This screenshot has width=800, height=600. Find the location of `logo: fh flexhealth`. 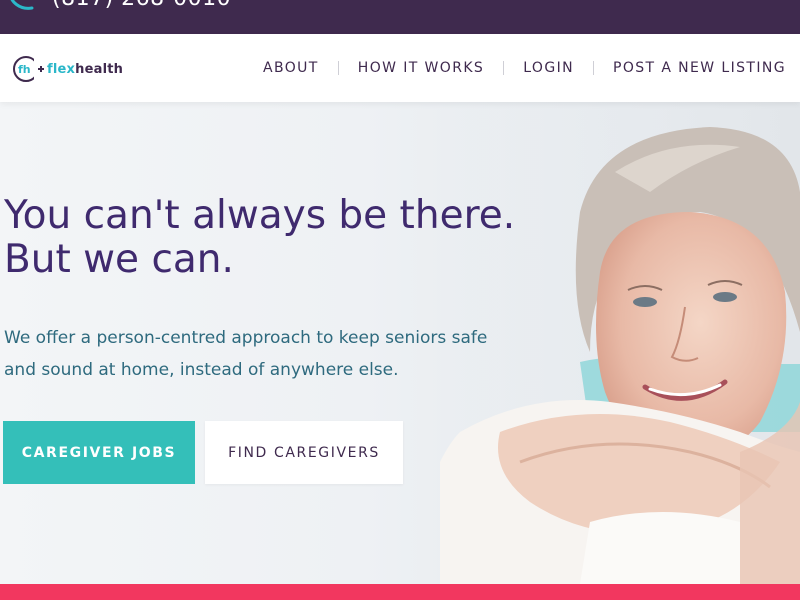

logo: fh flexhealth is located at coordinates (67, 69).